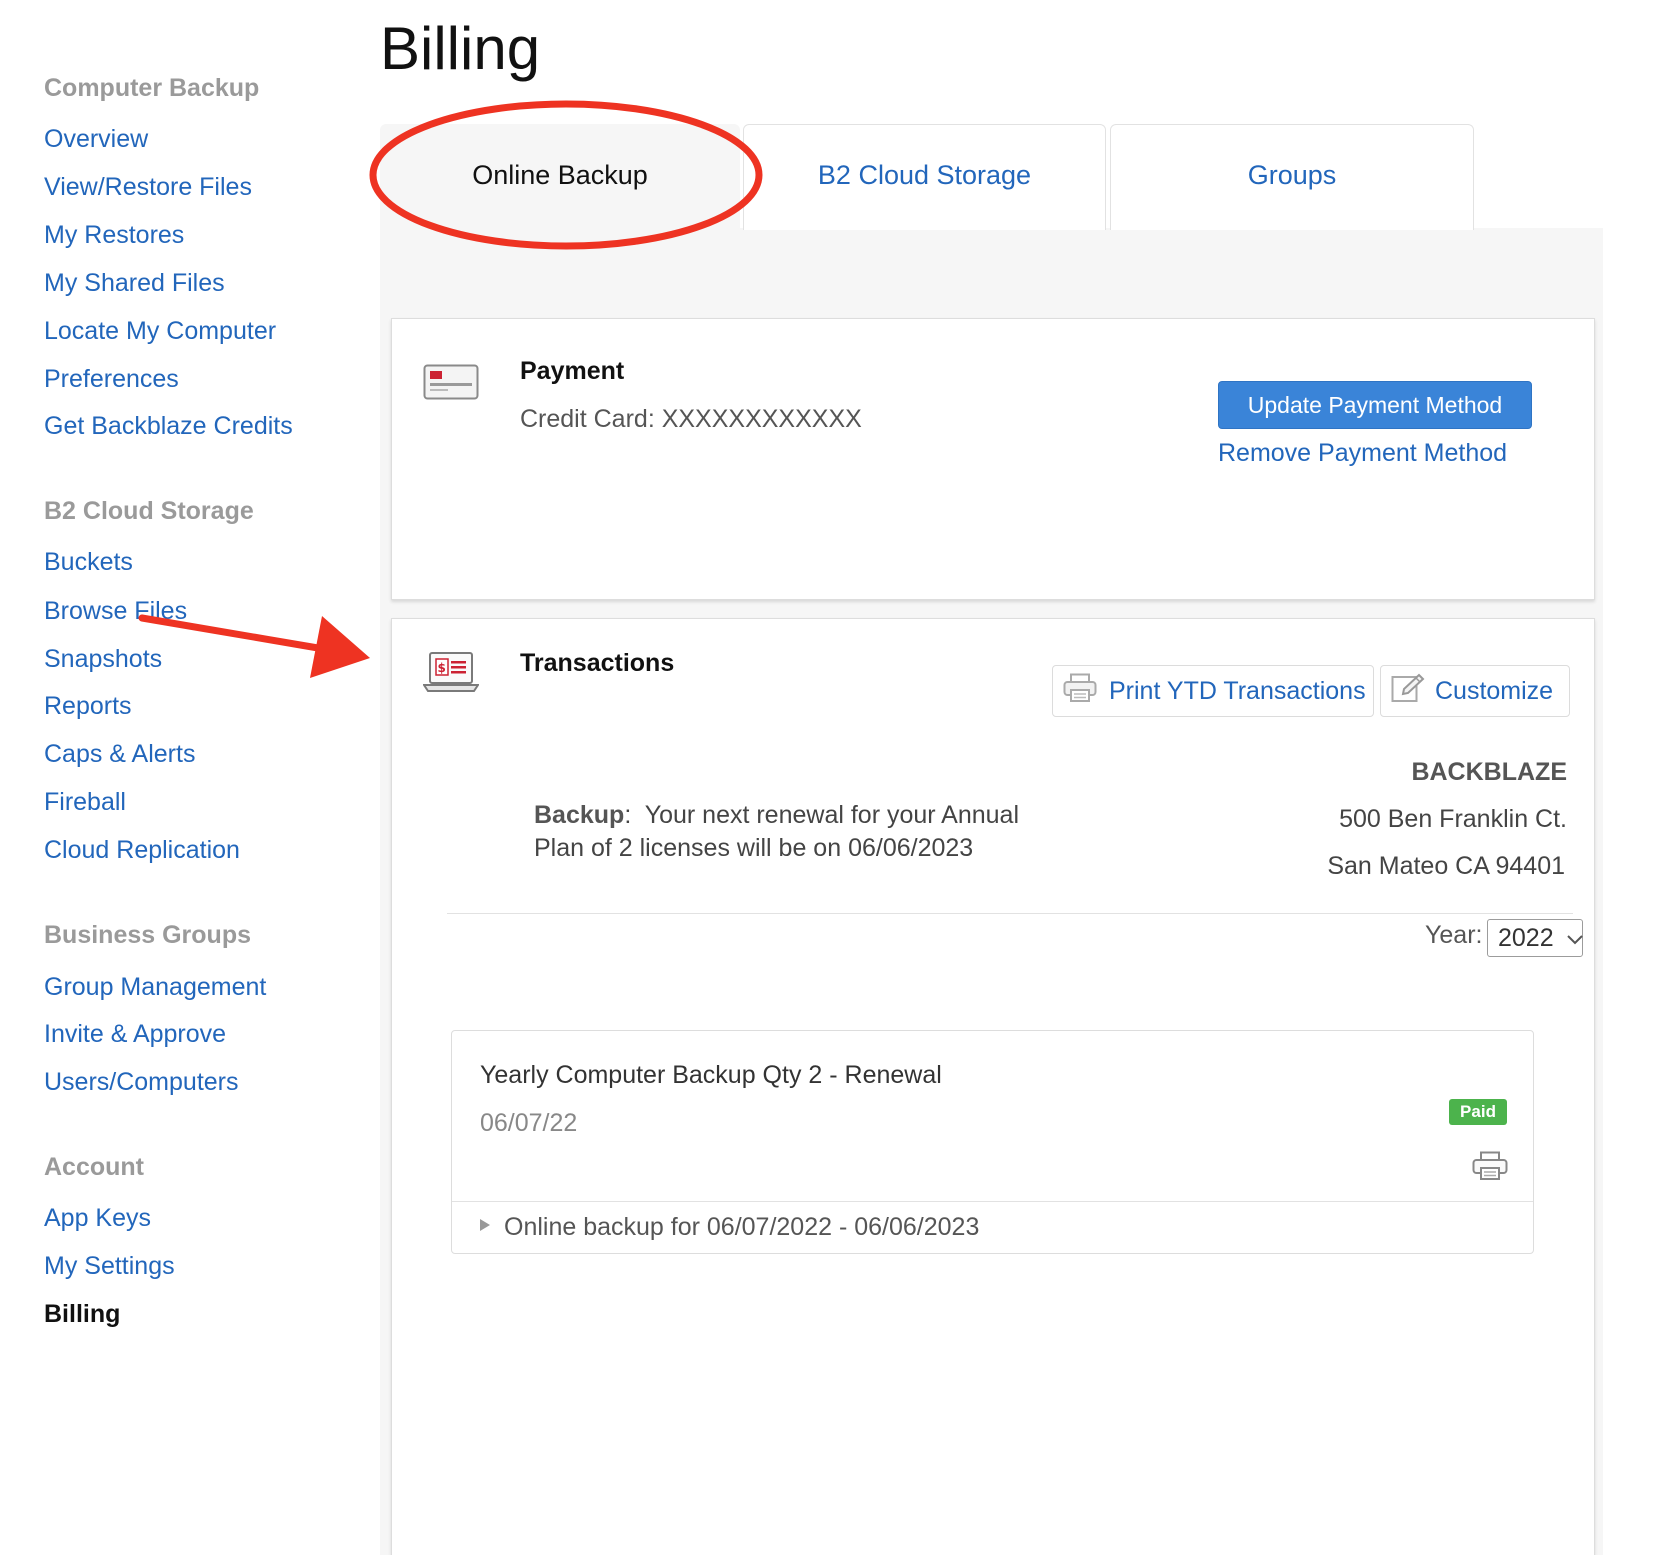  I want to click on company-name: BACKBLAZE, so click(1489, 772).